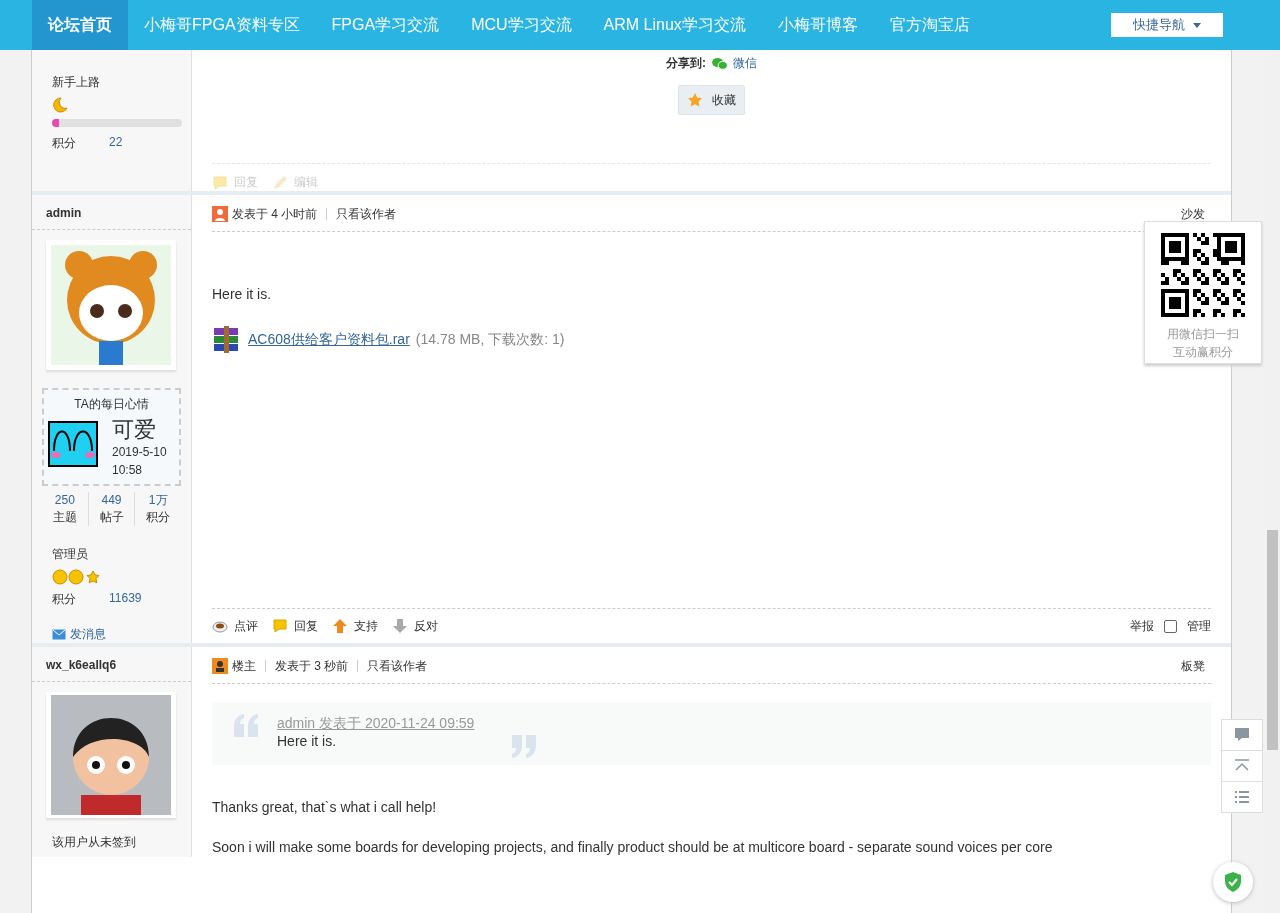  I want to click on floor-number: 沙发, so click(1193, 214).